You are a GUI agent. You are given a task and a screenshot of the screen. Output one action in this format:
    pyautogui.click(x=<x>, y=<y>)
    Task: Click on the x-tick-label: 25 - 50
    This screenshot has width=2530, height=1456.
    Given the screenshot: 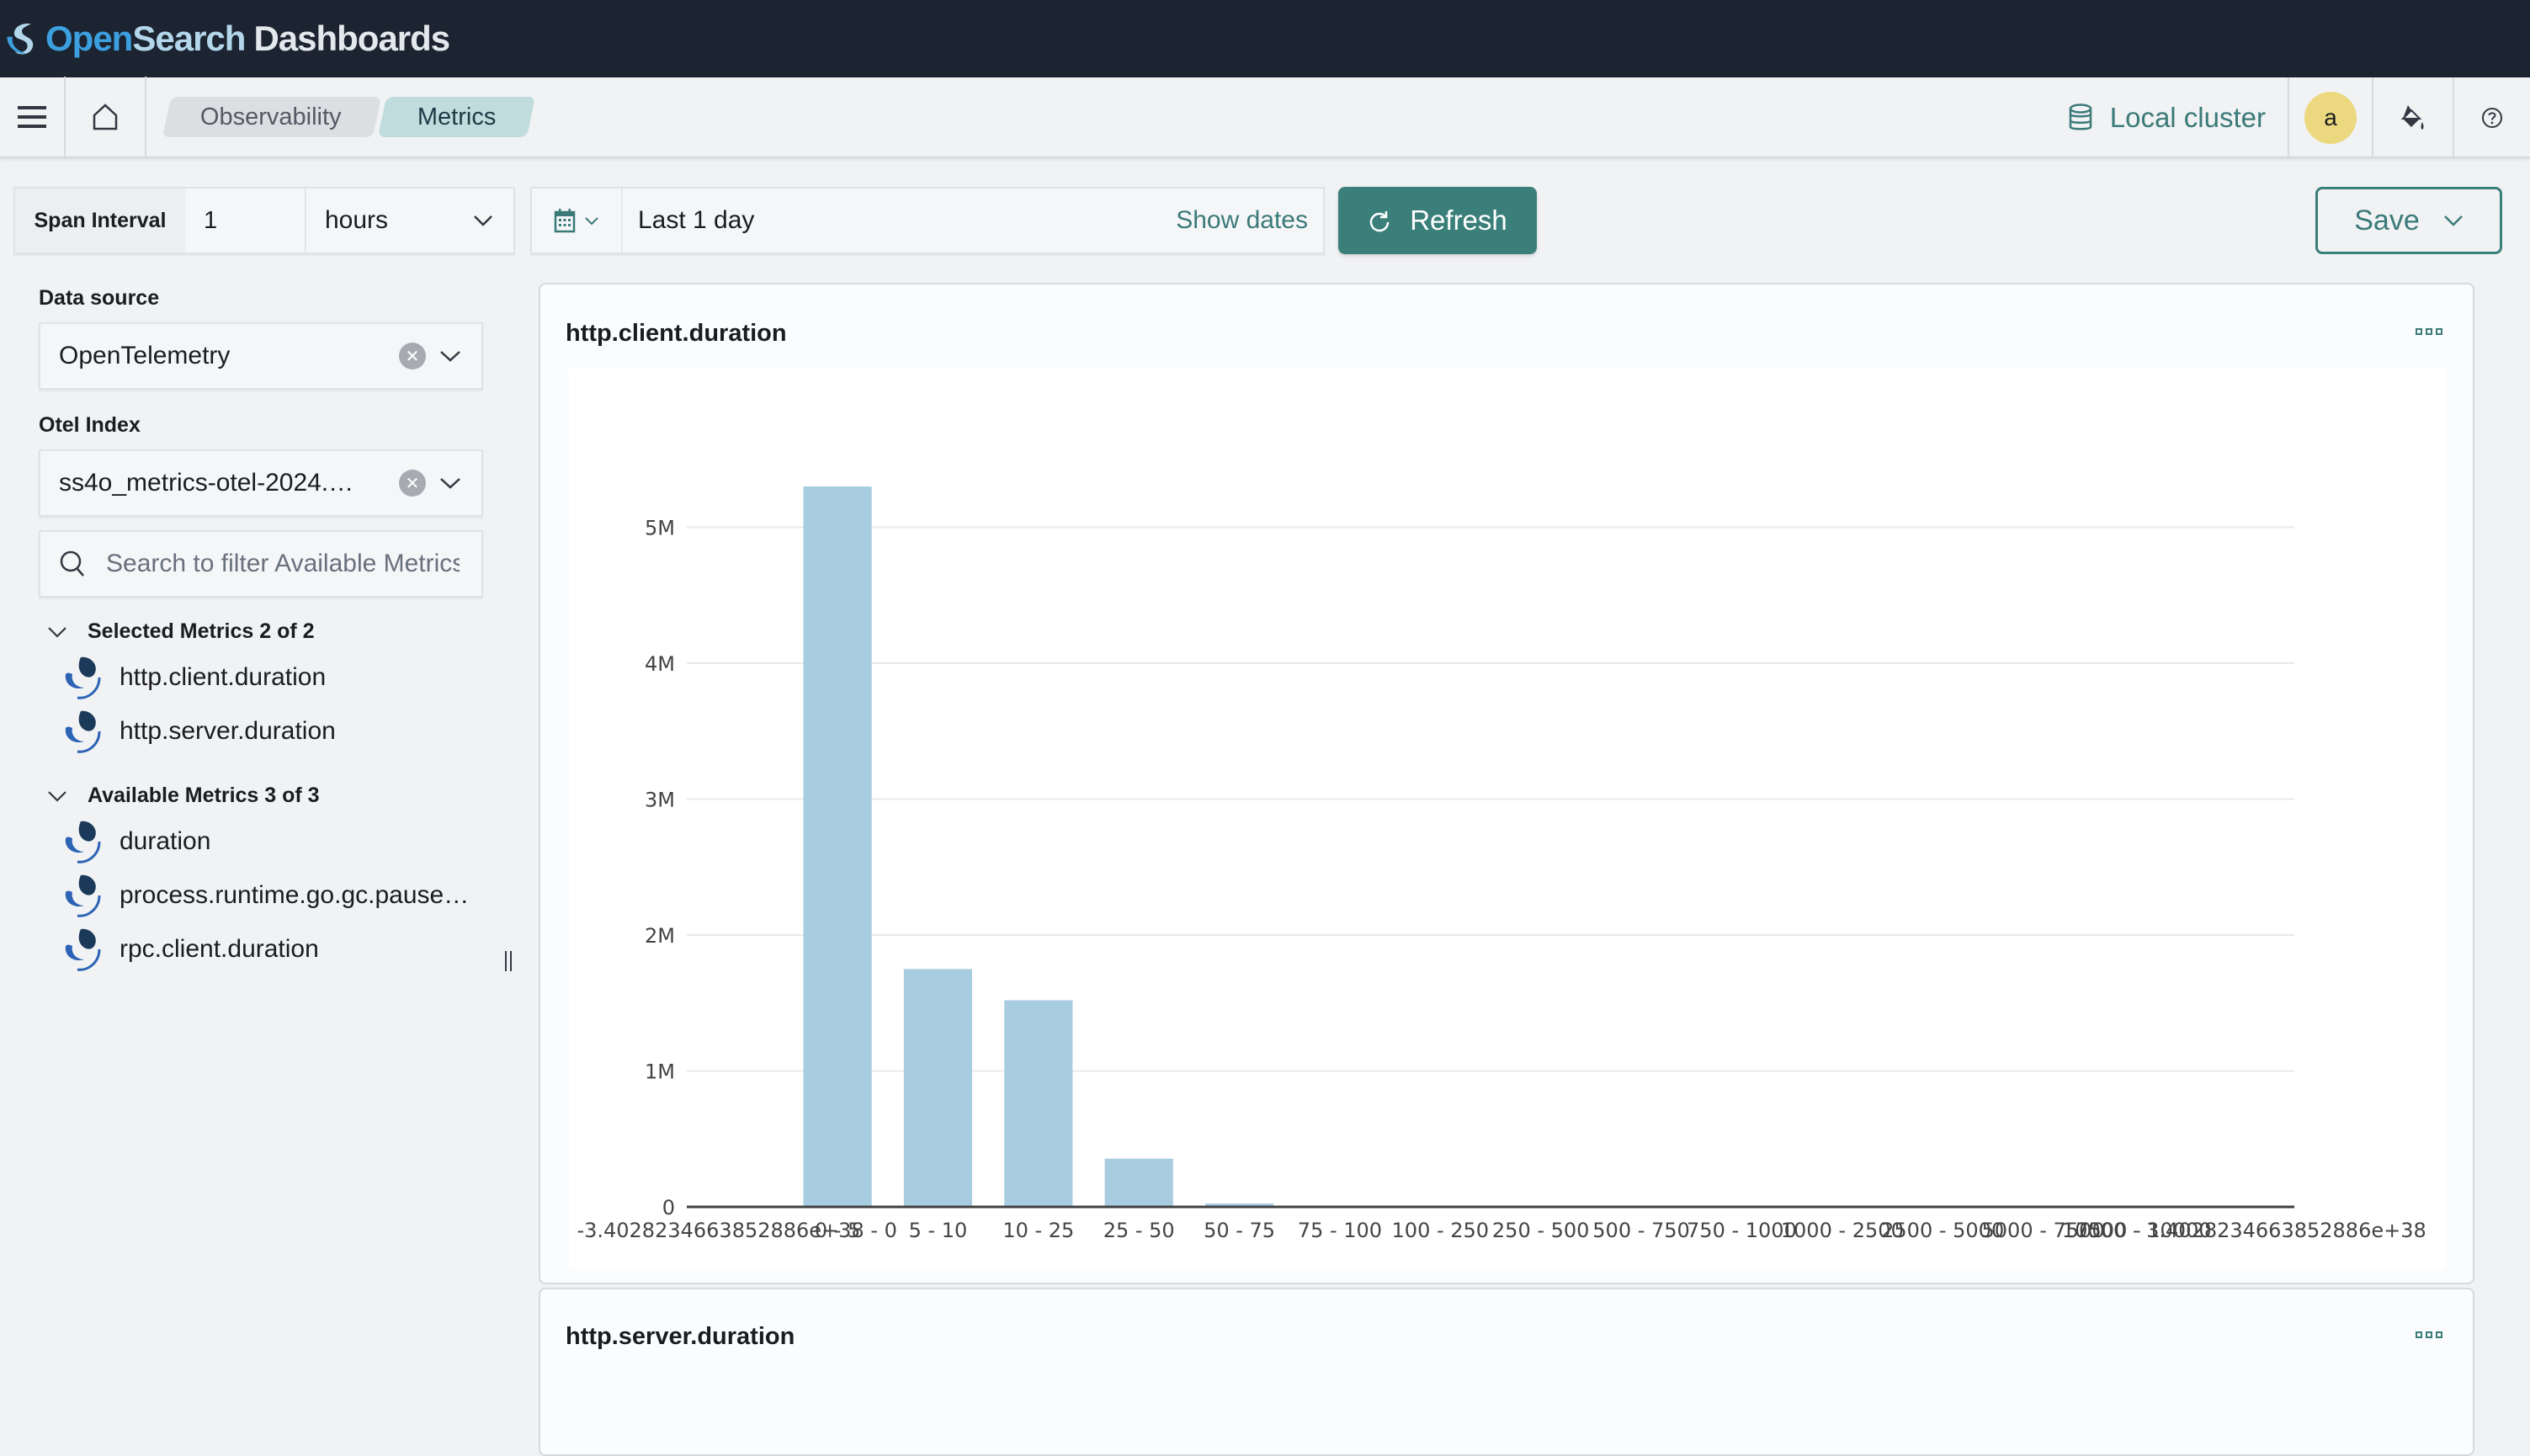 What is the action you would take?
    pyautogui.click(x=1139, y=1230)
    